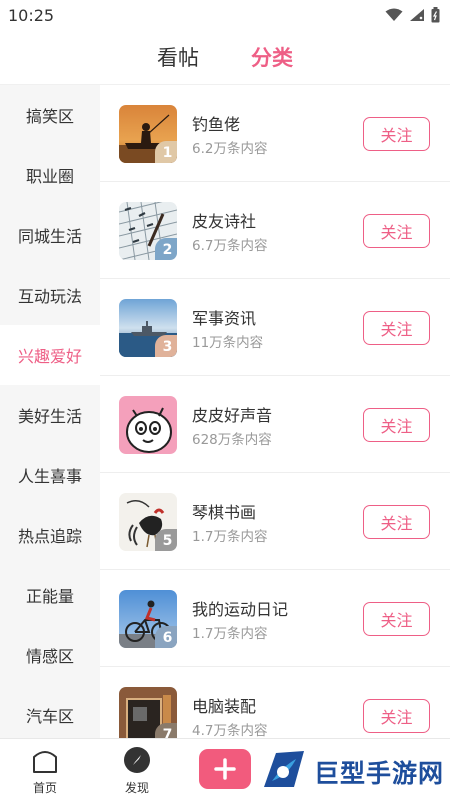 This screenshot has height=800, width=450. I want to click on cartoon-face-thumb, so click(148, 425).